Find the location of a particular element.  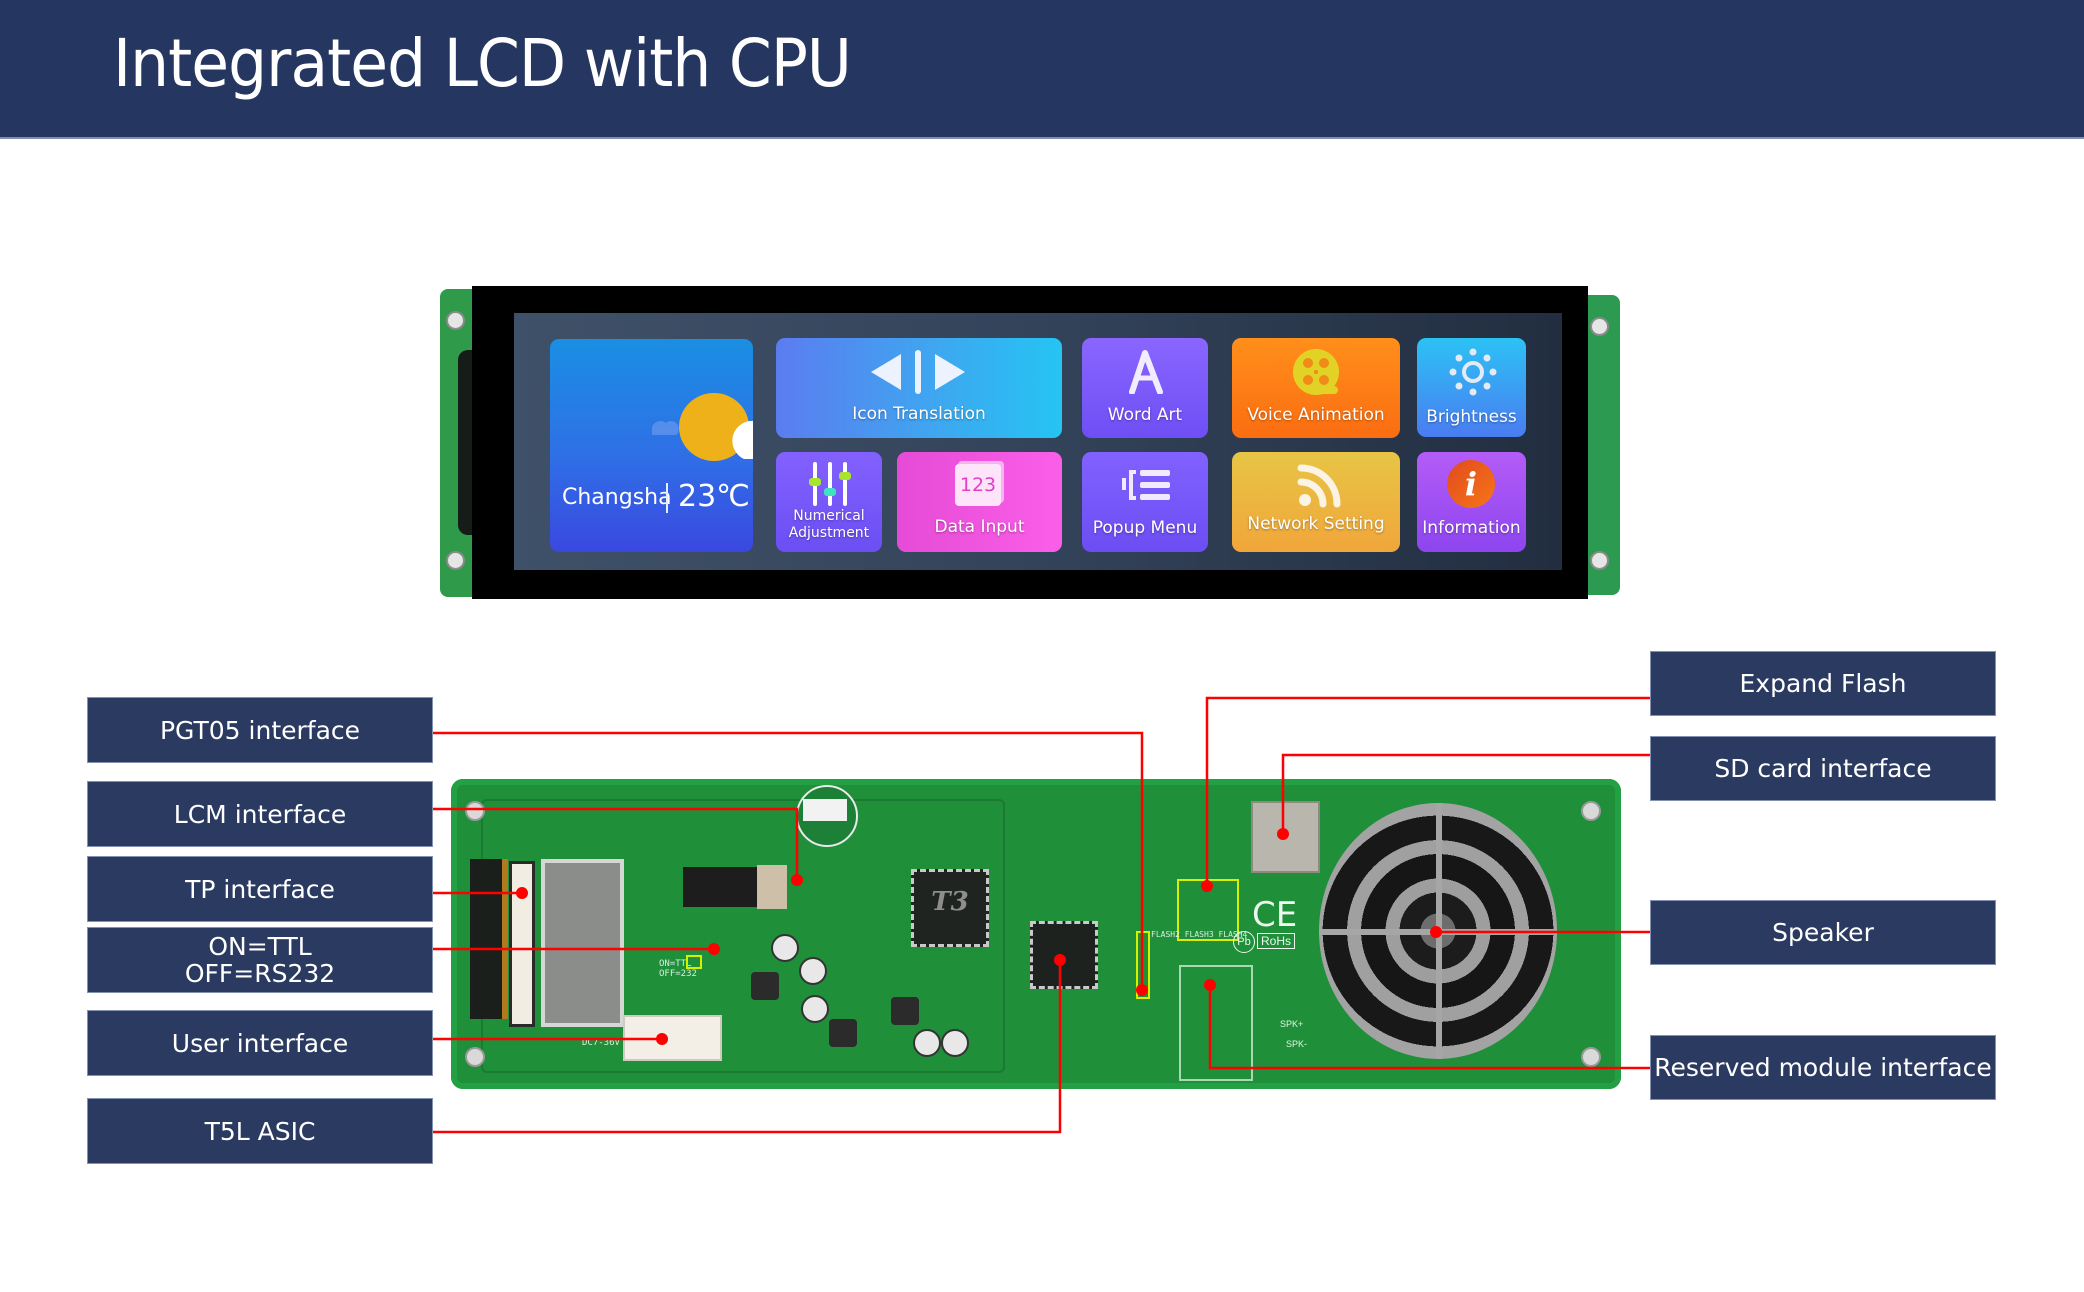

leader-t5l is located at coordinates (747, 1047).